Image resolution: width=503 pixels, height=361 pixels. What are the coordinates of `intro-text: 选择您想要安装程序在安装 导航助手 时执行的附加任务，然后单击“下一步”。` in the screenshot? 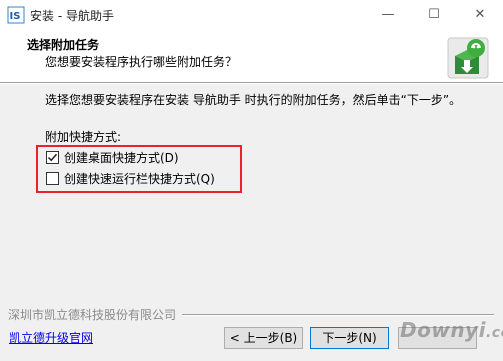 It's located at (253, 100).